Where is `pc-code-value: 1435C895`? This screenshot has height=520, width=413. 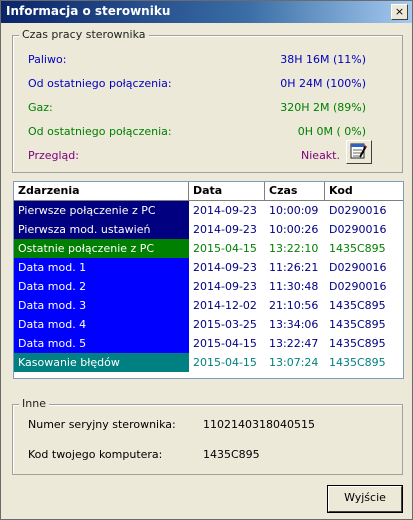 pc-code-value: 1435C895 is located at coordinates (231, 454).